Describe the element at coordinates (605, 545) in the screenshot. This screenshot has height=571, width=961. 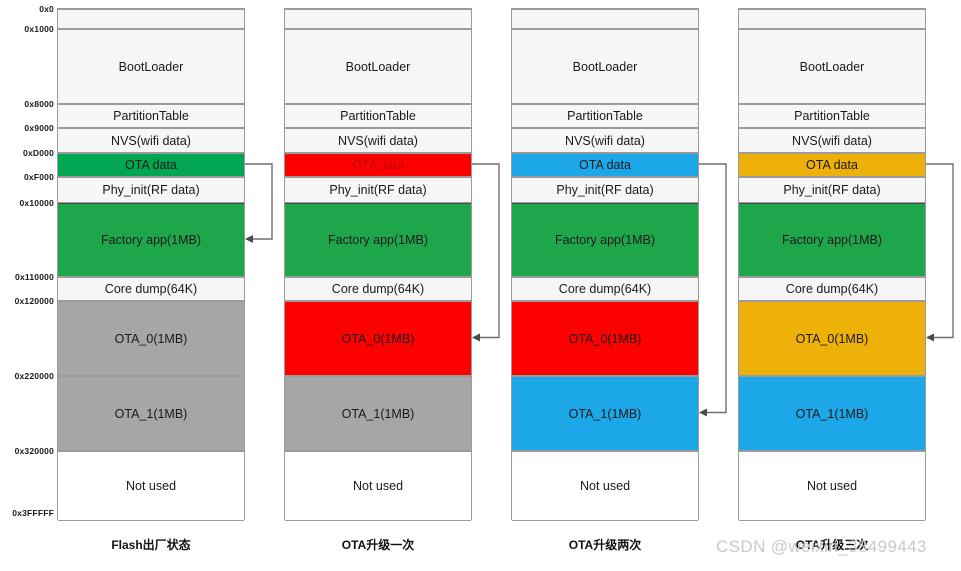
I see `caption-column-ota-2: OTA升级两次` at that location.